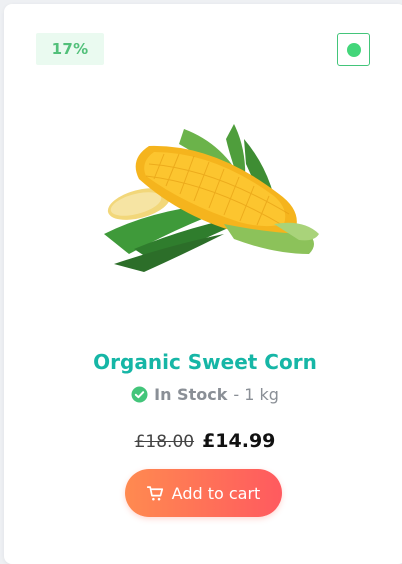 The height and width of the screenshot is (564, 402). Describe the element at coordinates (164, 442) in the screenshot. I see `old-price: £18.00` at that location.